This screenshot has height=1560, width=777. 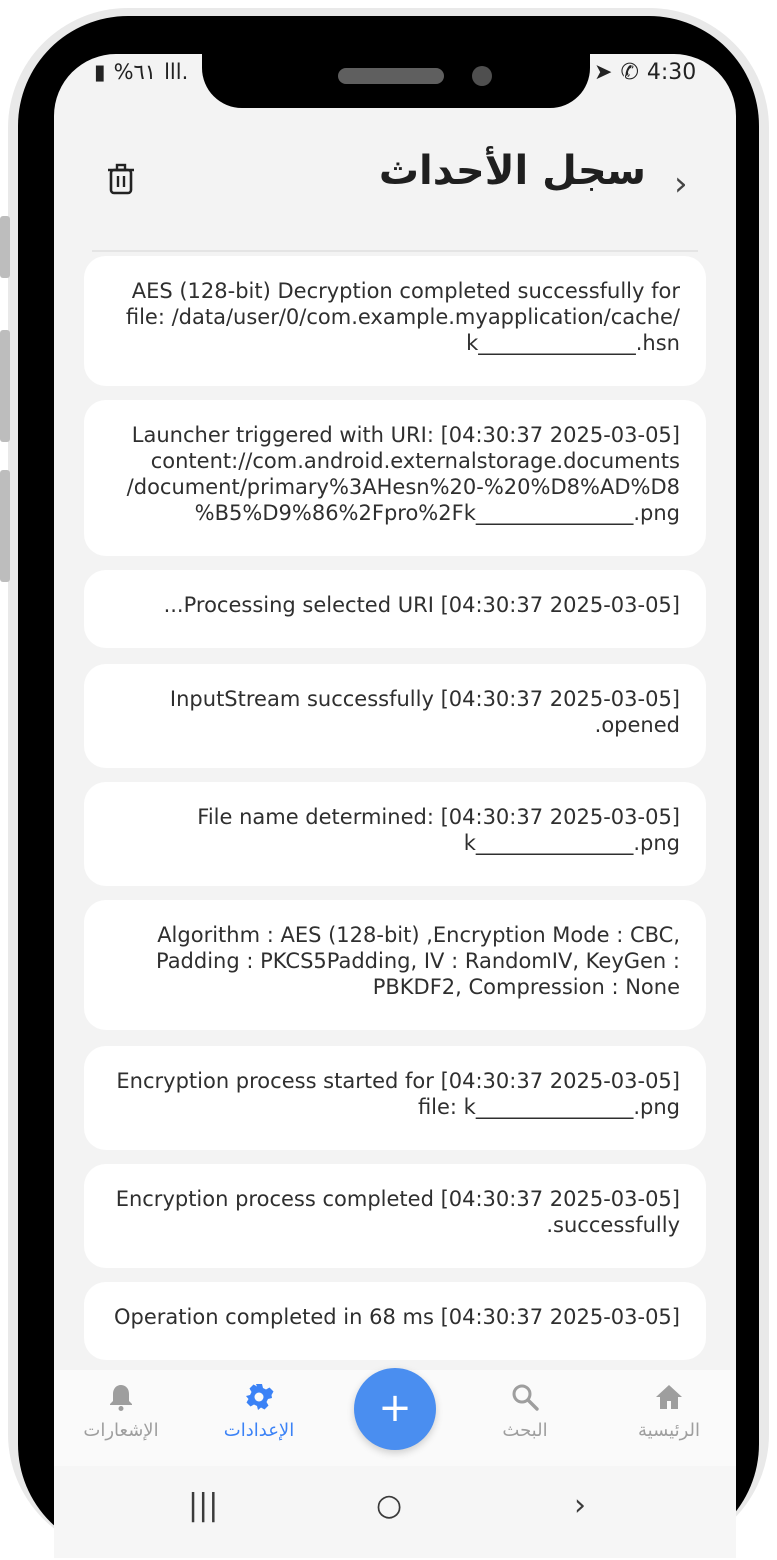 I want to click on camera-notch, so click(x=396, y=75).